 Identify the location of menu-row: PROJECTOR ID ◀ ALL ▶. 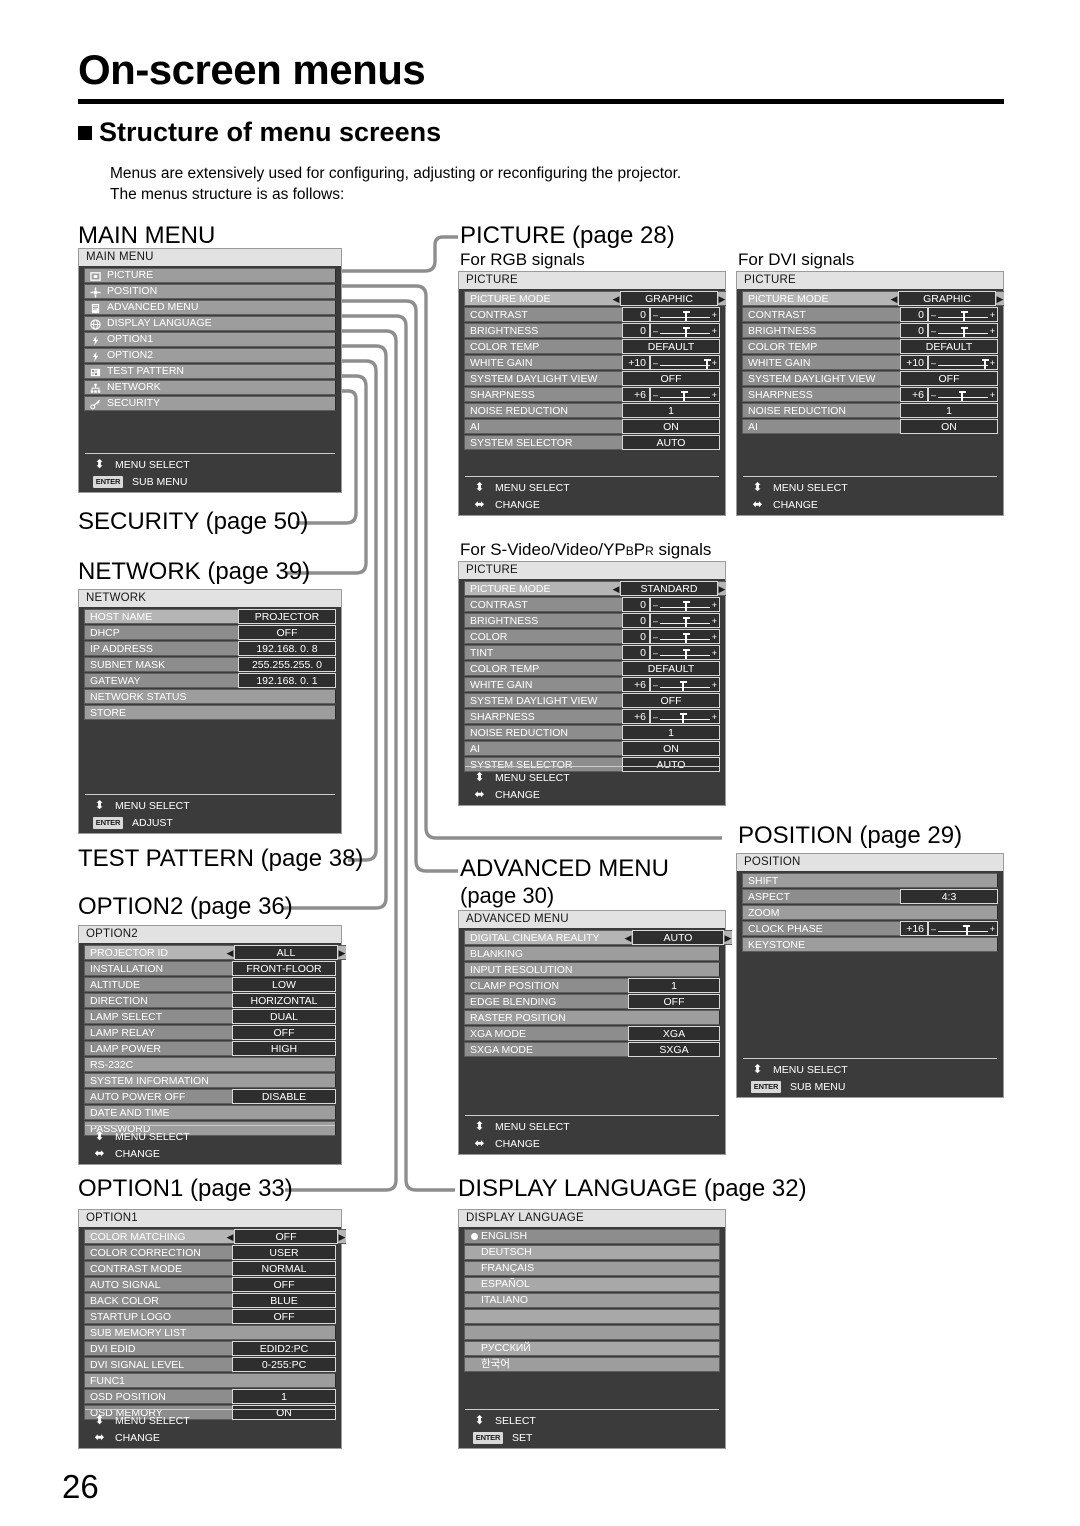
(215, 952).